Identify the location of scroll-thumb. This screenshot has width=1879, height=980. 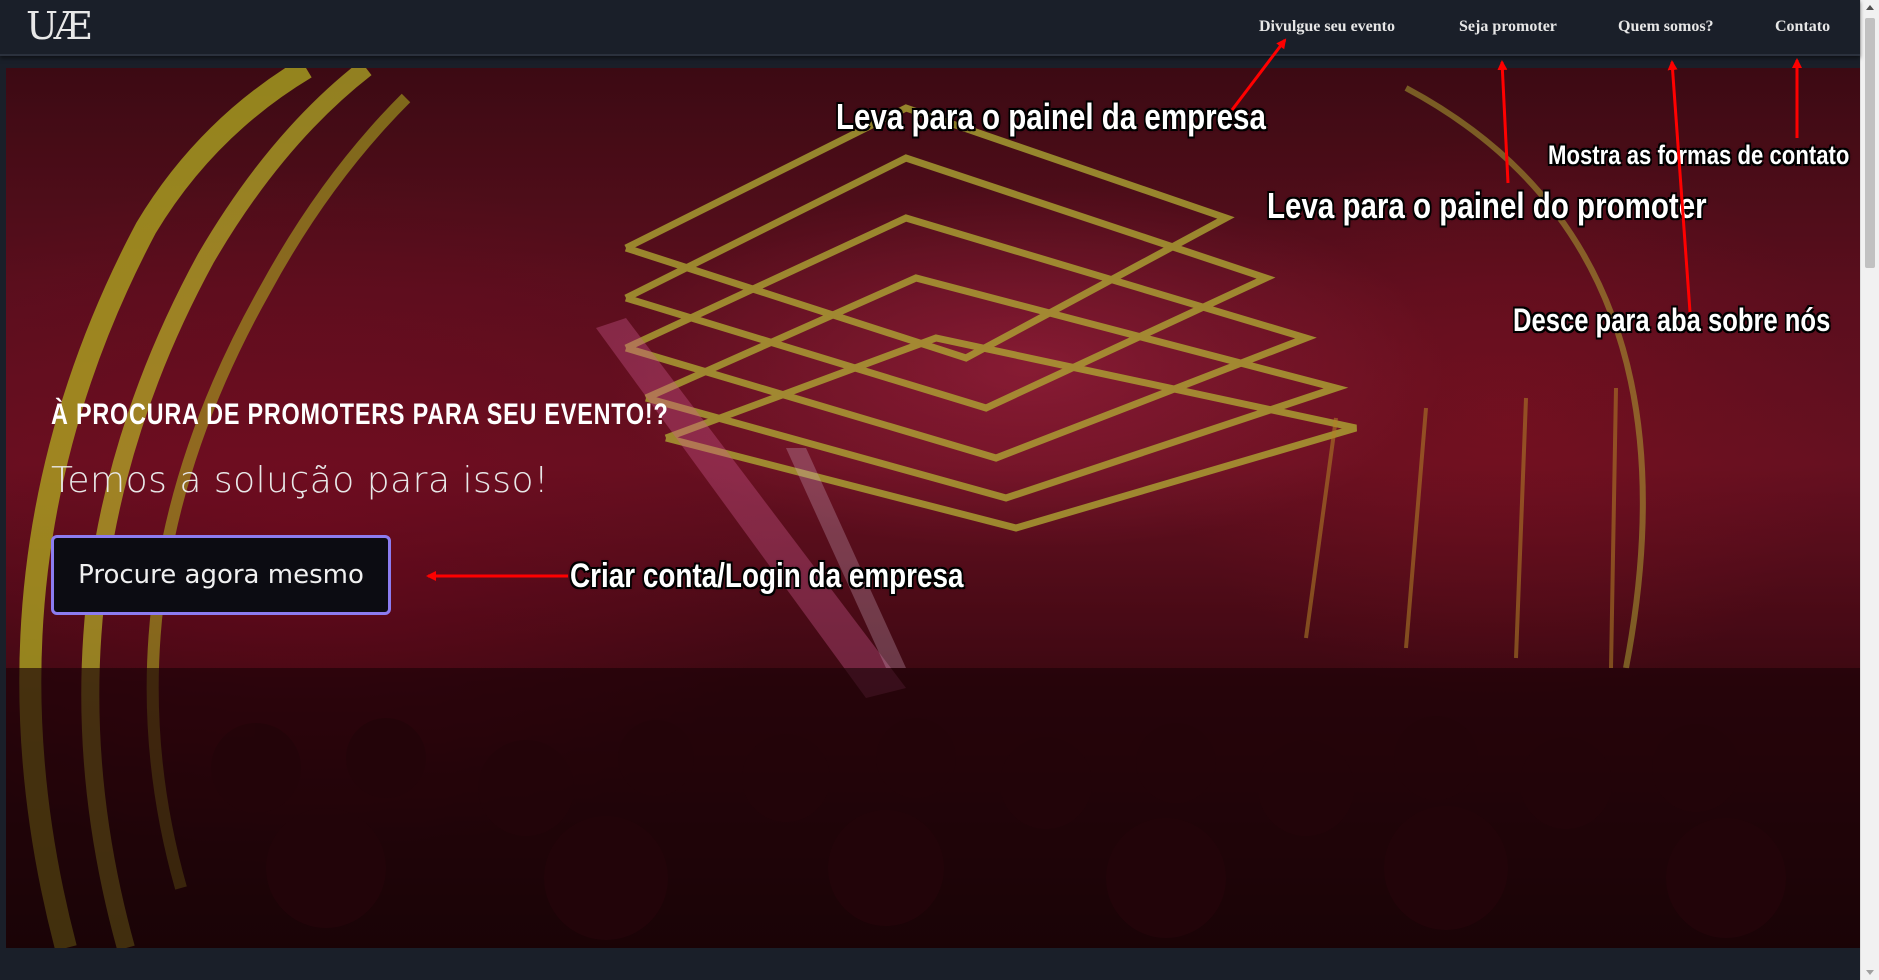
(1870, 143).